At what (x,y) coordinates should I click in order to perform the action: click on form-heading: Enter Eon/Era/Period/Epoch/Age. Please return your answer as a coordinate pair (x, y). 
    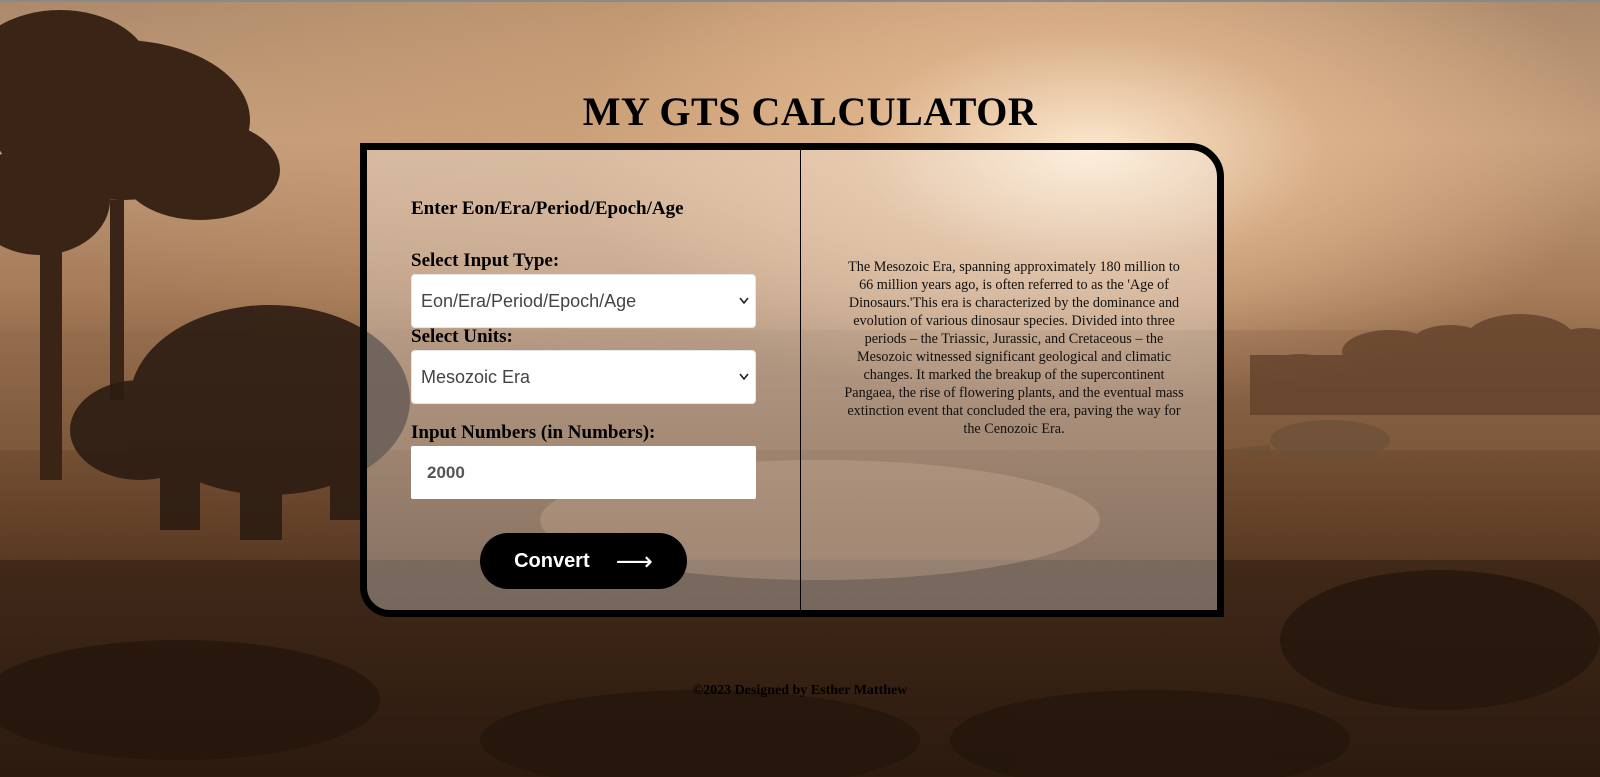
    Looking at the image, I should click on (547, 208).